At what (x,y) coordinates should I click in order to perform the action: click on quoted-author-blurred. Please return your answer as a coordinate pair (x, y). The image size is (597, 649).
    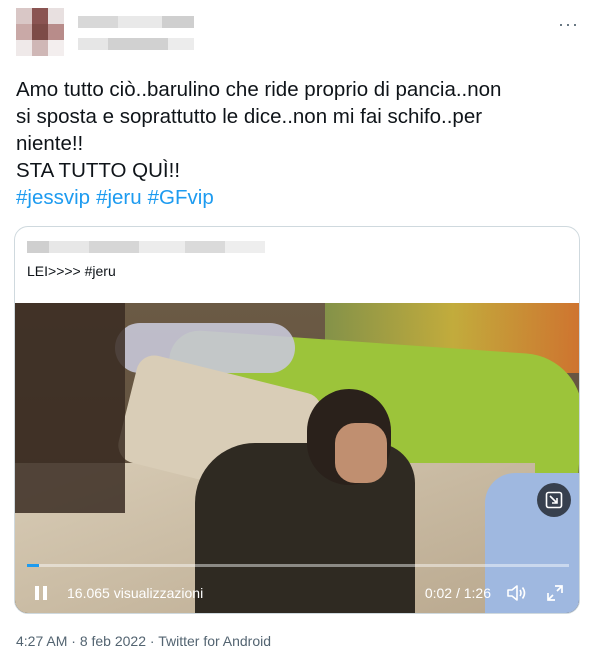
    Looking at the image, I should click on (147, 247).